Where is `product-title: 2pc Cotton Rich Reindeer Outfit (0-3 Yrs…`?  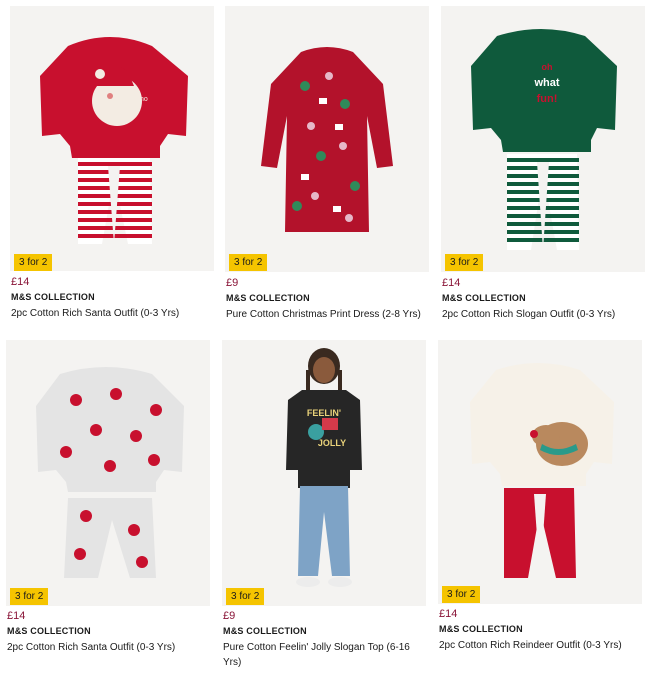
product-title: 2pc Cotton Rich Reindeer Outfit (0-3 Yrs… is located at coordinates (539, 645).